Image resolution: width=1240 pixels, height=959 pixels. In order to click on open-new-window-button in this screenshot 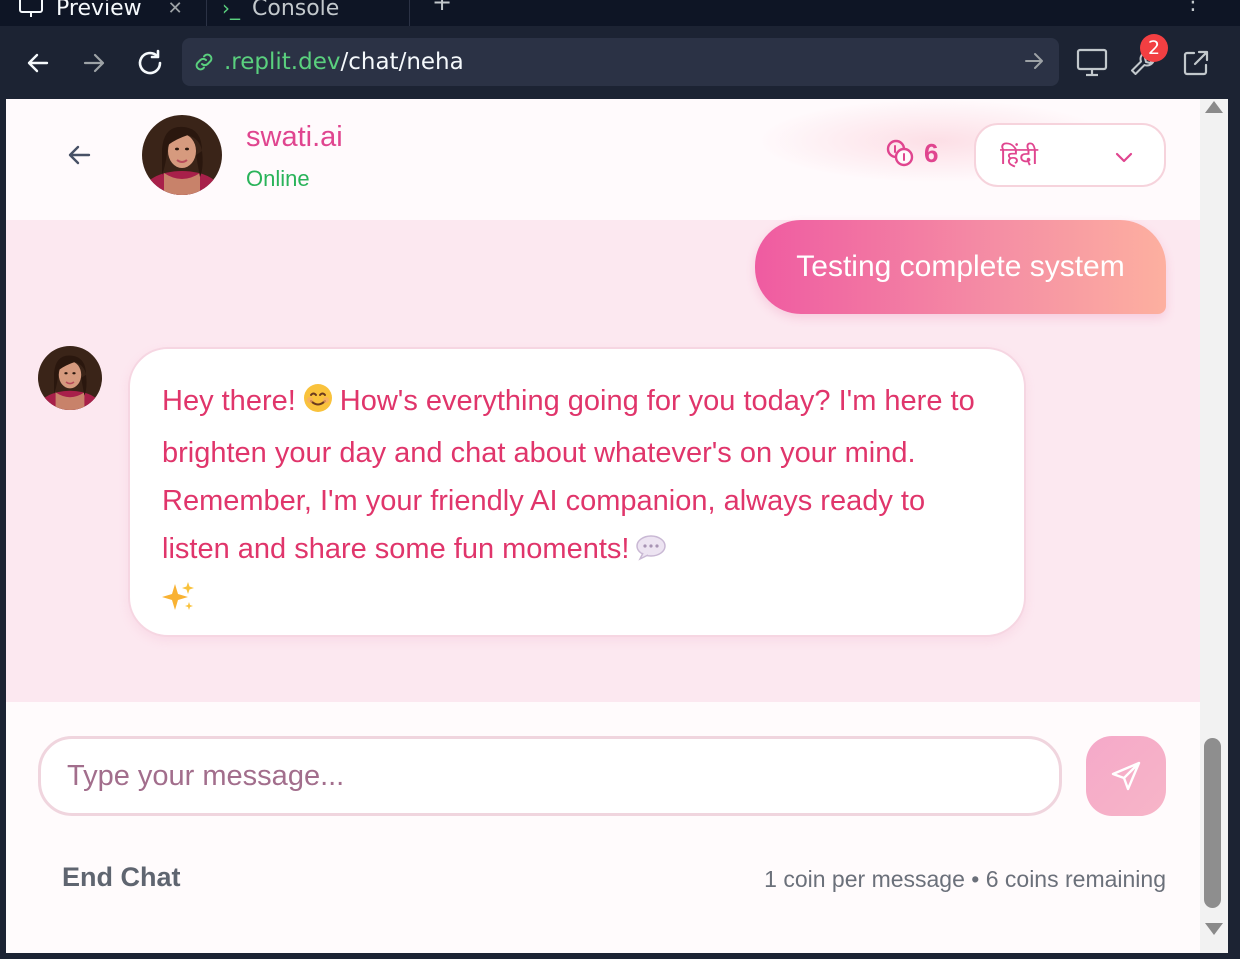, I will do `click(1196, 63)`.